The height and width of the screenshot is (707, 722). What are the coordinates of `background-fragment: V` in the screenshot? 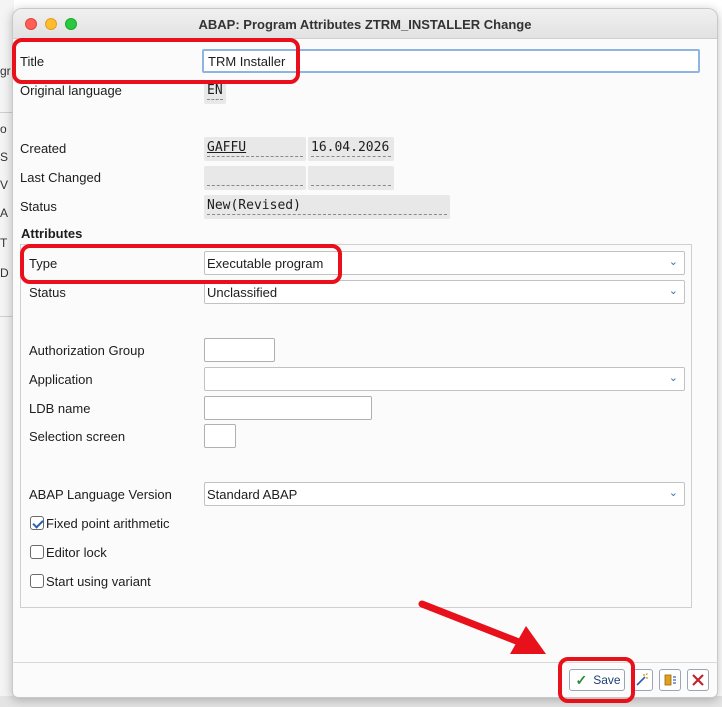 It's located at (4, 185).